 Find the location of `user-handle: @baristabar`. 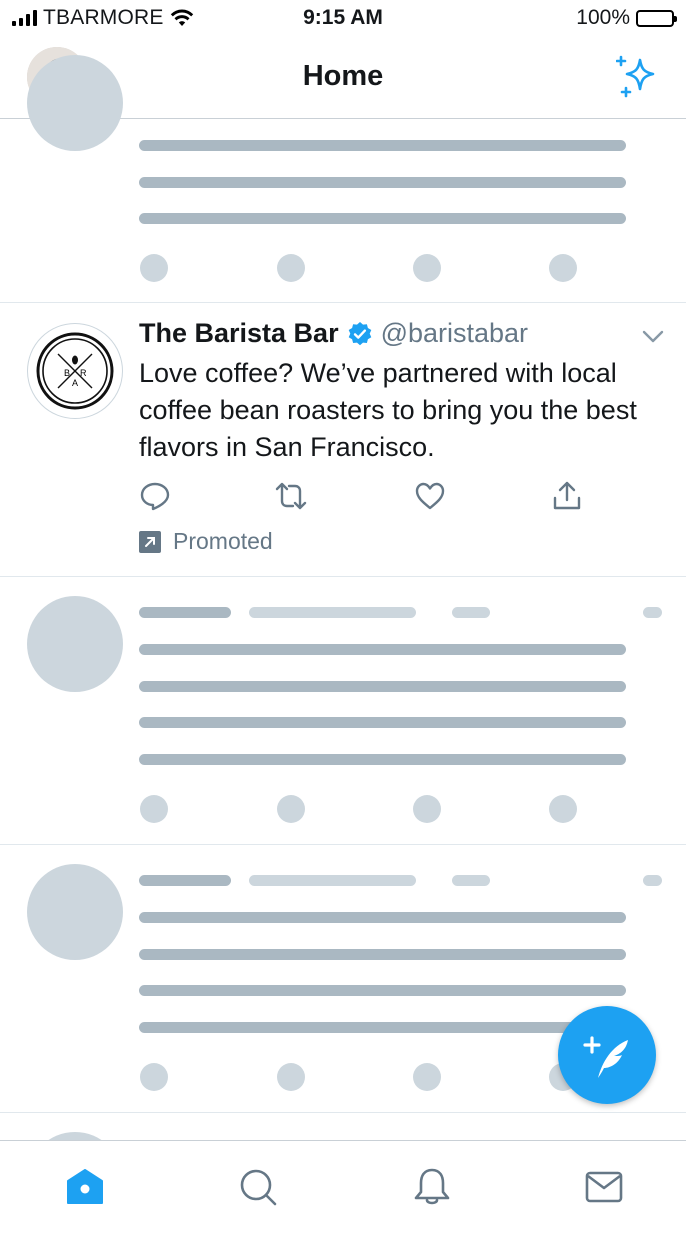

user-handle: @baristabar is located at coordinates (454, 333).